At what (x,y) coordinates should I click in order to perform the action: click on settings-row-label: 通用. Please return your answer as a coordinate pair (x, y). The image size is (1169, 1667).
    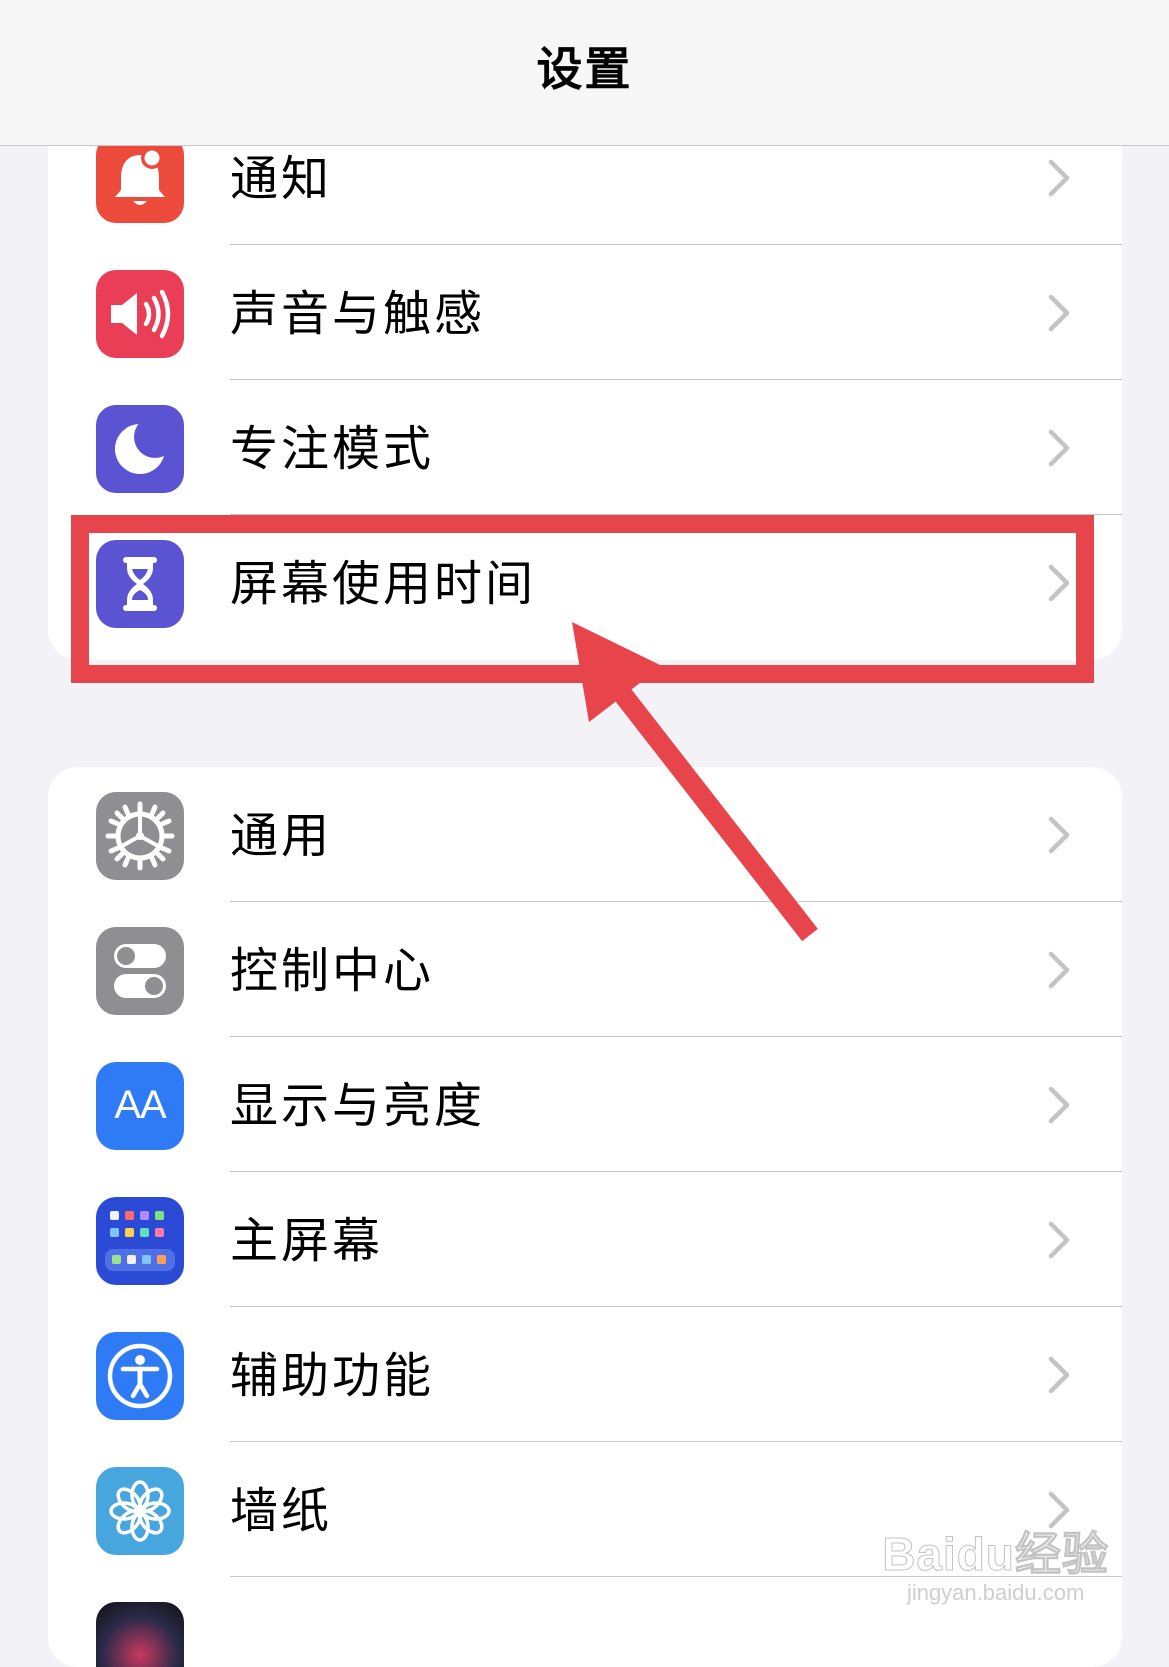
    Looking at the image, I should click on (281, 836).